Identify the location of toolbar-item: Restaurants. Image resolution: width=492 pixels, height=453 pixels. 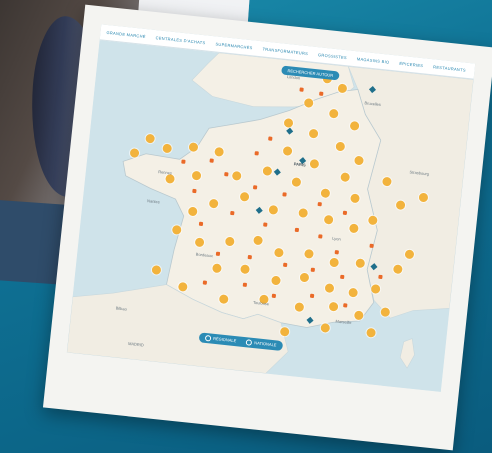
(449, 68).